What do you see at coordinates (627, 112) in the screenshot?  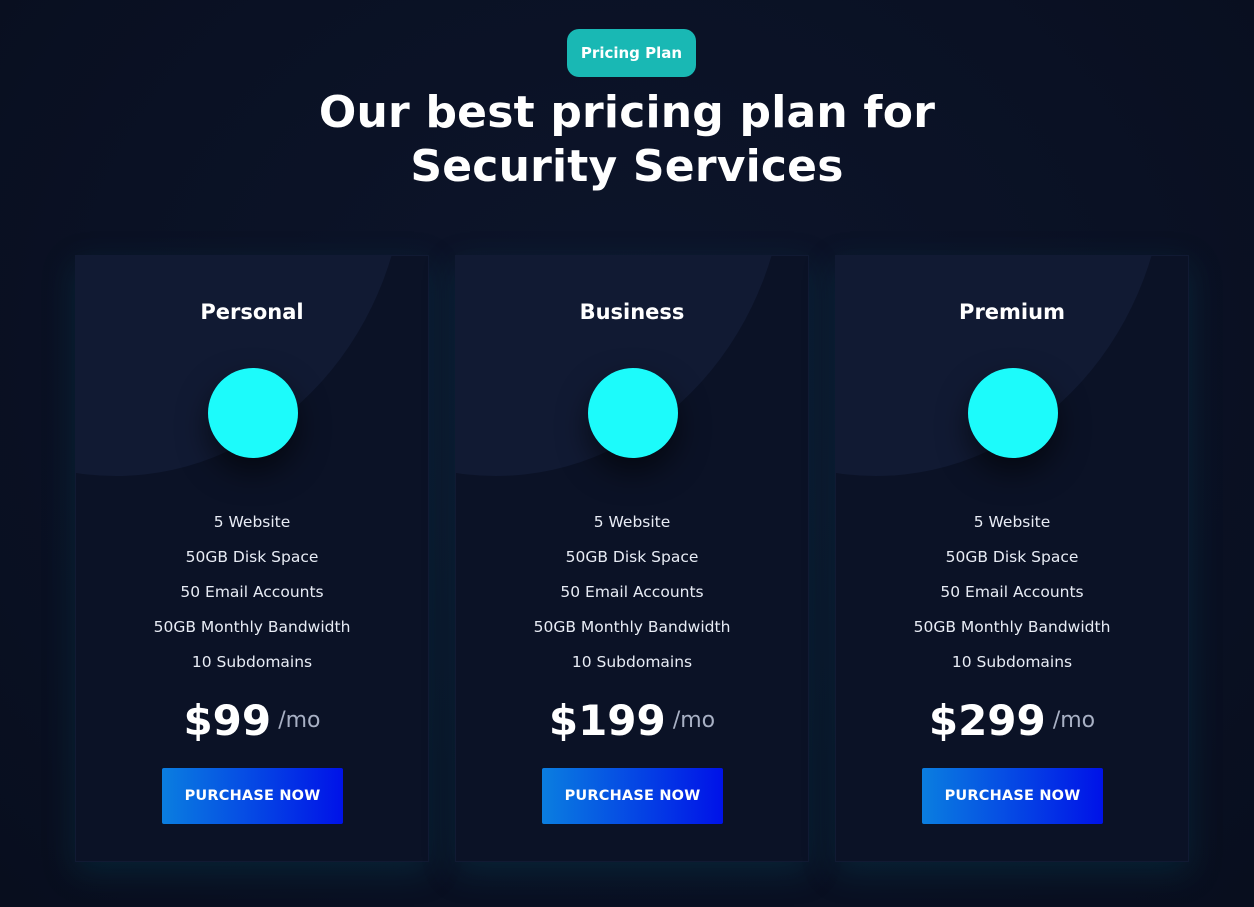 I see `page-title-line-1: Our best pricing plan for` at bounding box center [627, 112].